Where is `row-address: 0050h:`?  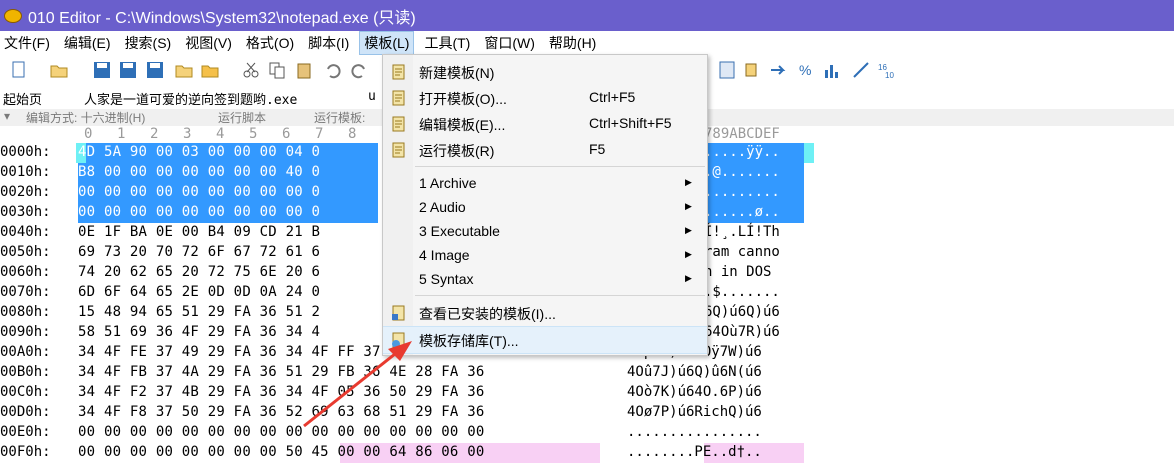
row-address: 0050h: is located at coordinates (25, 252).